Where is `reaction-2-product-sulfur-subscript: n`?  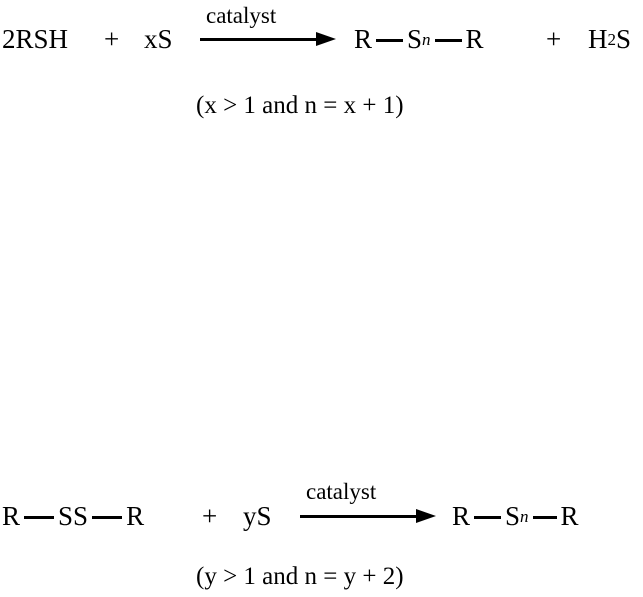 reaction-2-product-sulfur-subscript: n is located at coordinates (524, 516).